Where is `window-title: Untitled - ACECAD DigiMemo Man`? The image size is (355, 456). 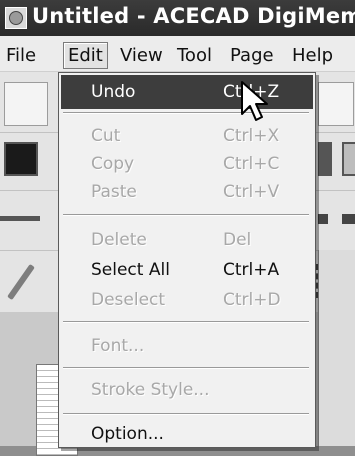
window-title: Untitled - ACECAD DigiMemo Man is located at coordinates (193, 16).